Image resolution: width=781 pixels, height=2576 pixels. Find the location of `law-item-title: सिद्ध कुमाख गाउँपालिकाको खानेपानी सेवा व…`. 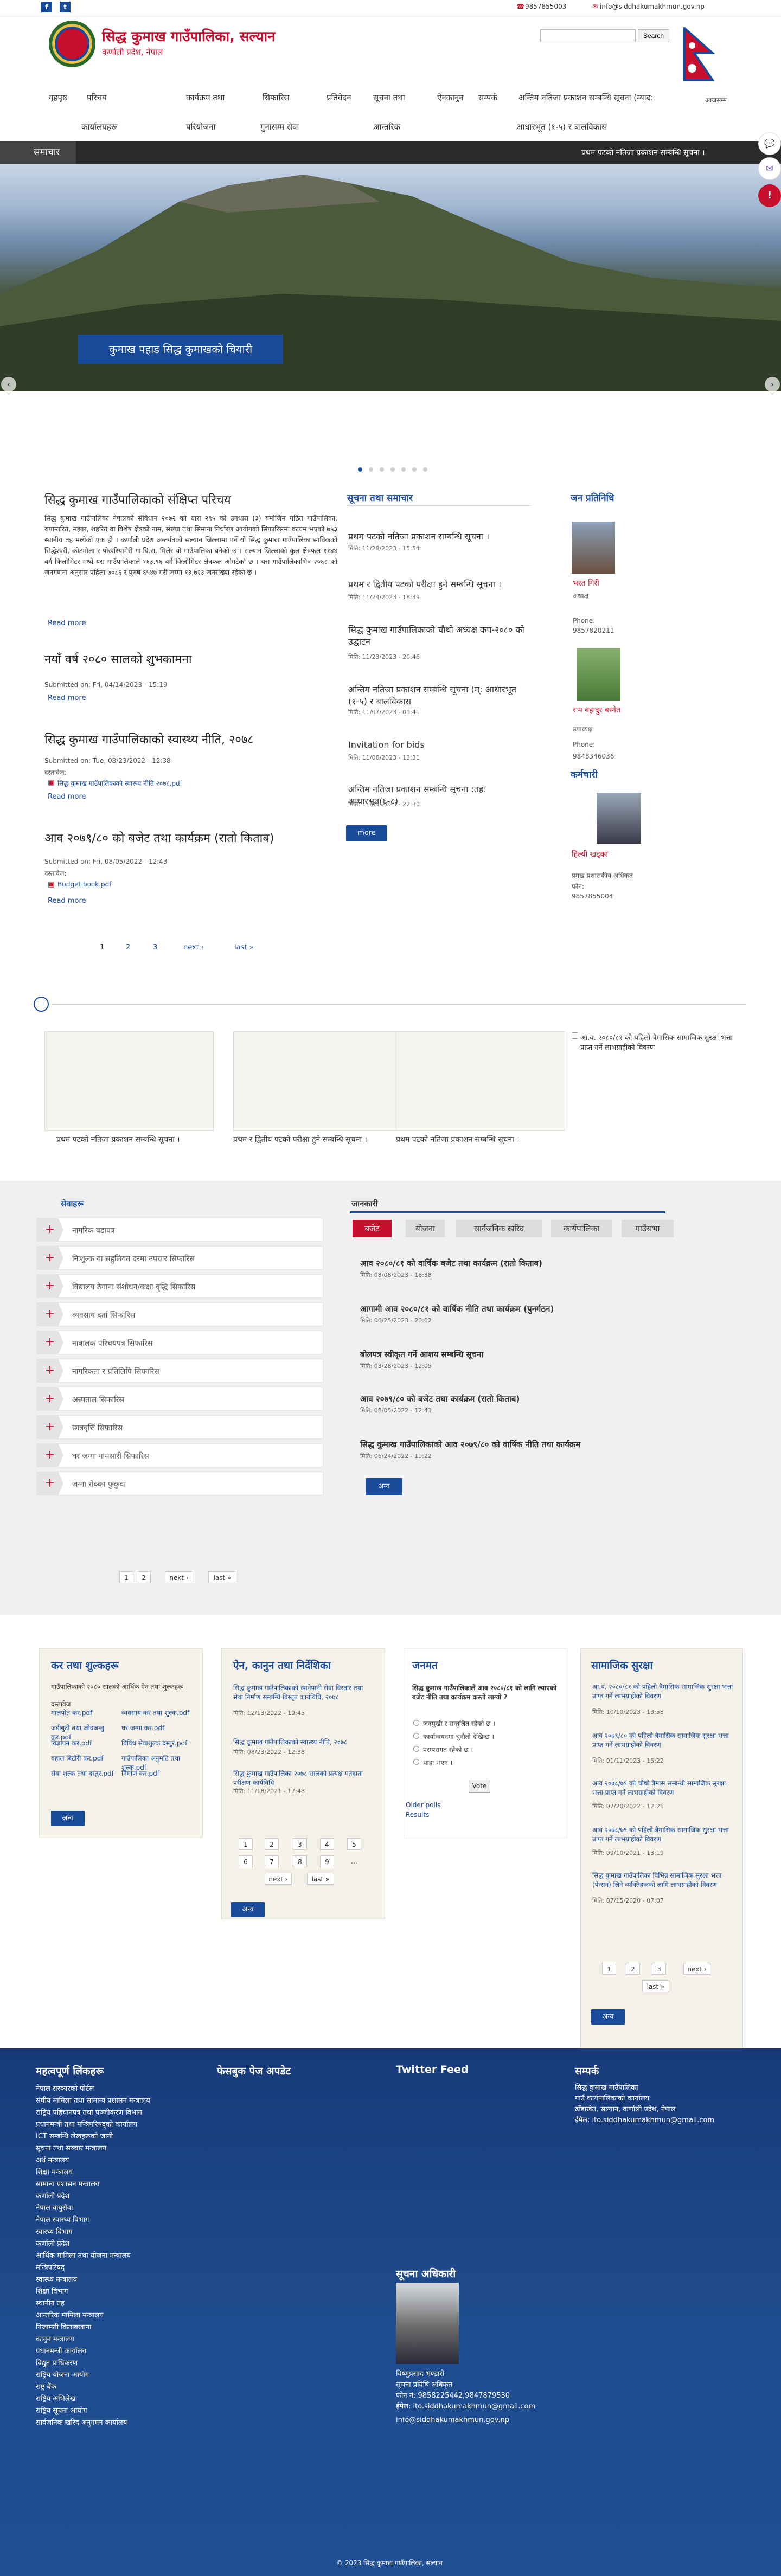

law-item-title: सिद्ध कुमाख गाउँपालिकाको खानेपानी सेवा व… is located at coordinates (303, 1692).